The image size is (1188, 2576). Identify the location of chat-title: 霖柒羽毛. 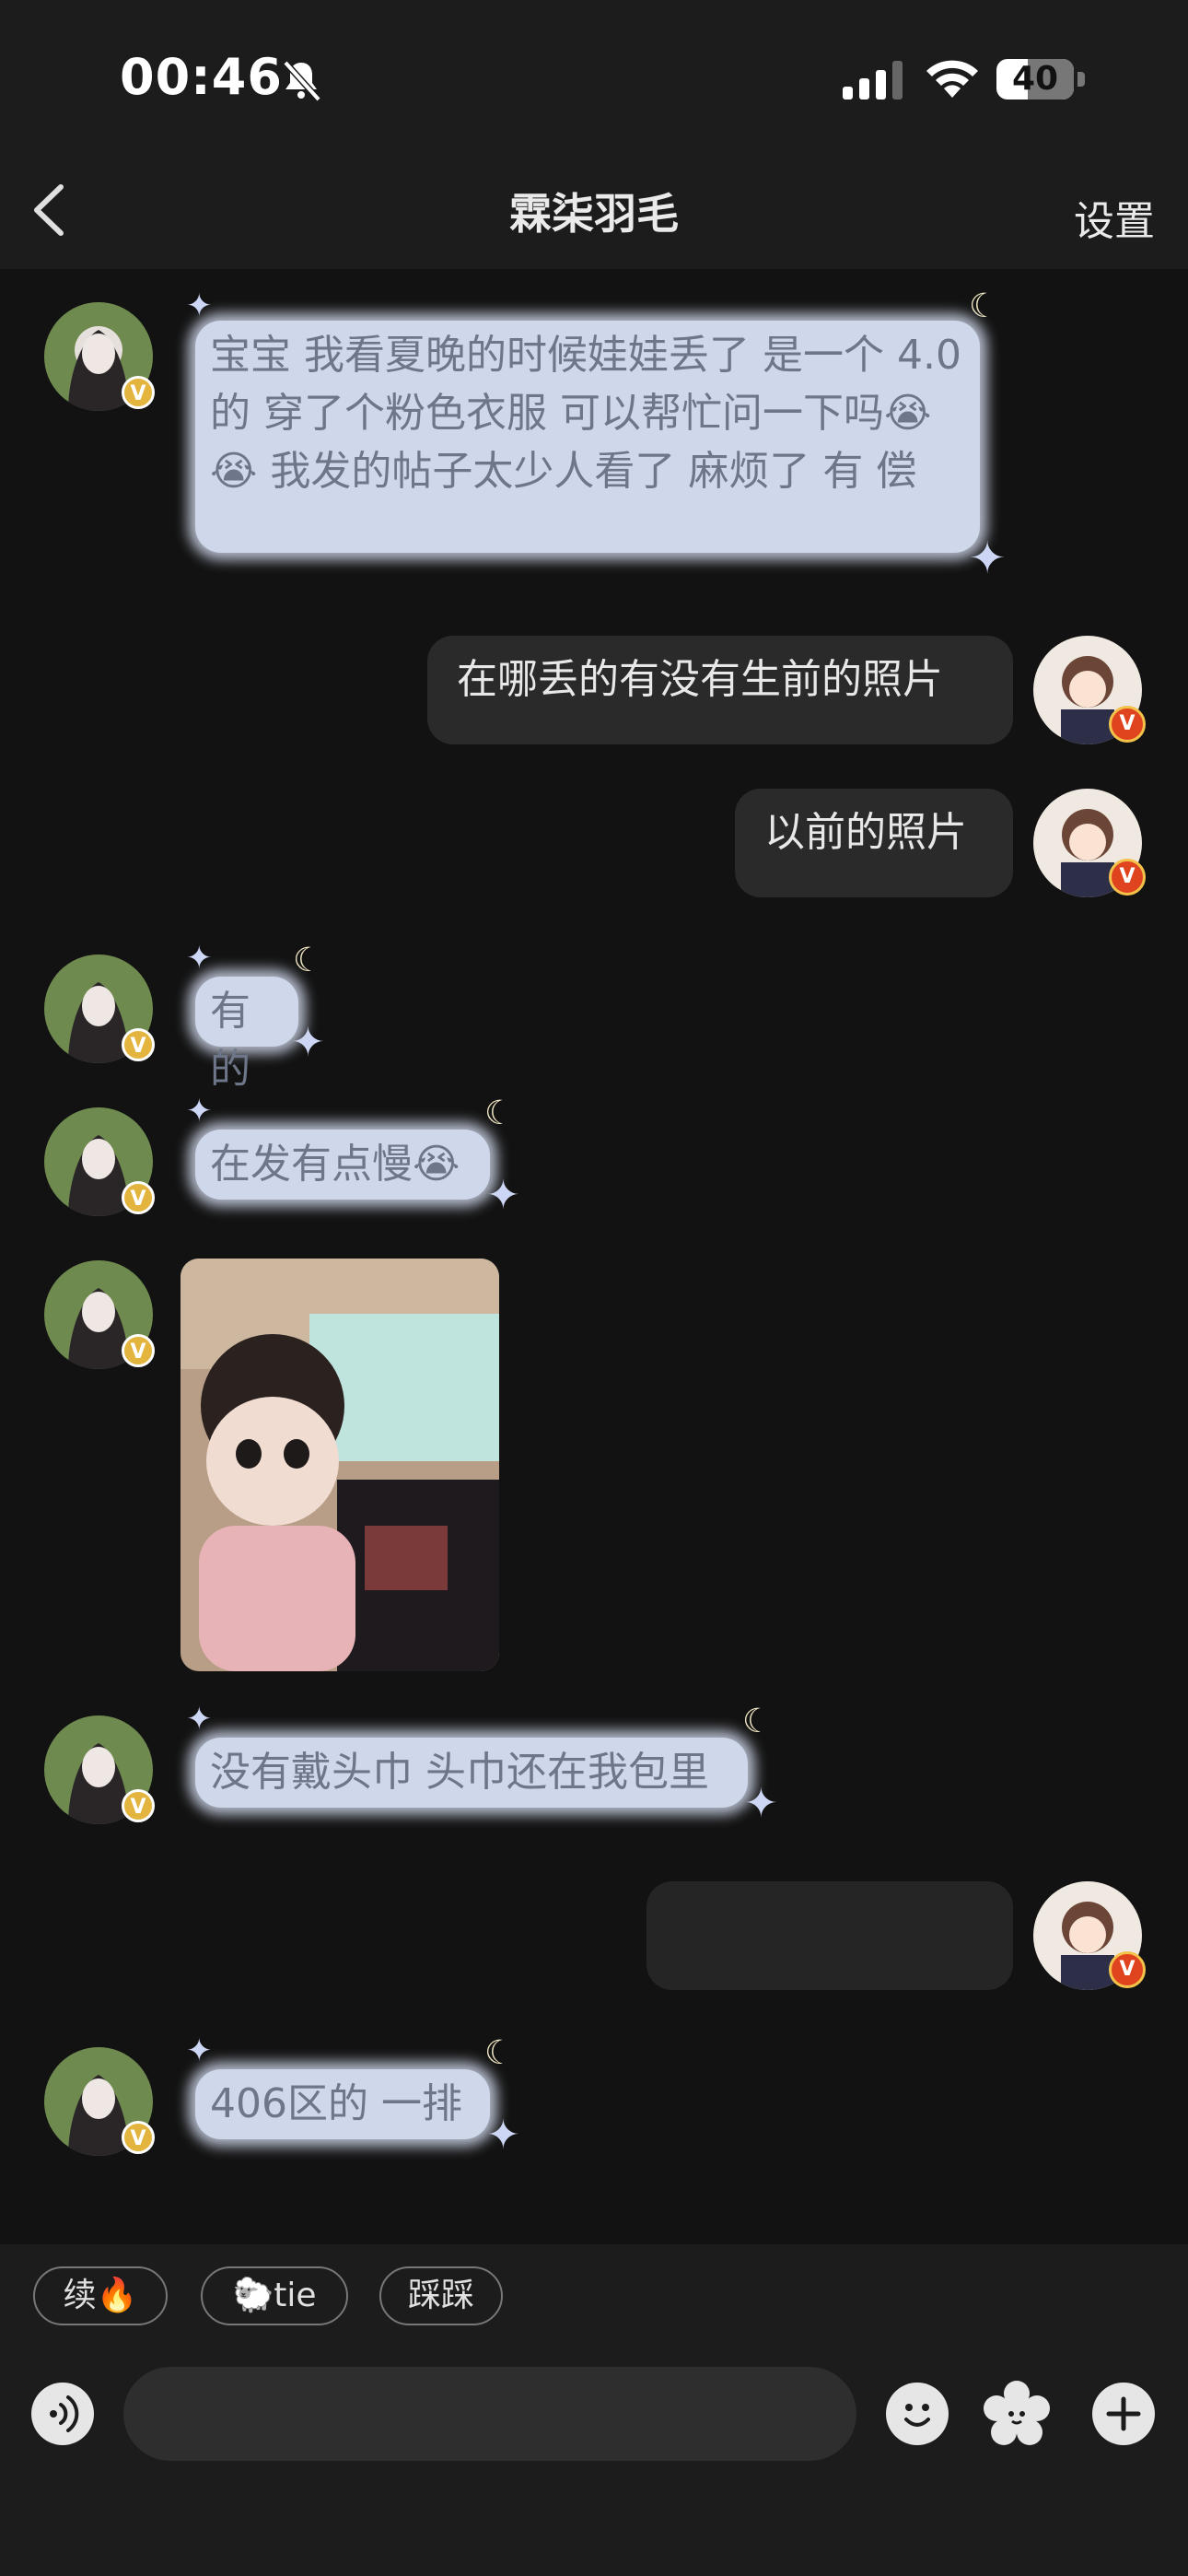
(594, 214).